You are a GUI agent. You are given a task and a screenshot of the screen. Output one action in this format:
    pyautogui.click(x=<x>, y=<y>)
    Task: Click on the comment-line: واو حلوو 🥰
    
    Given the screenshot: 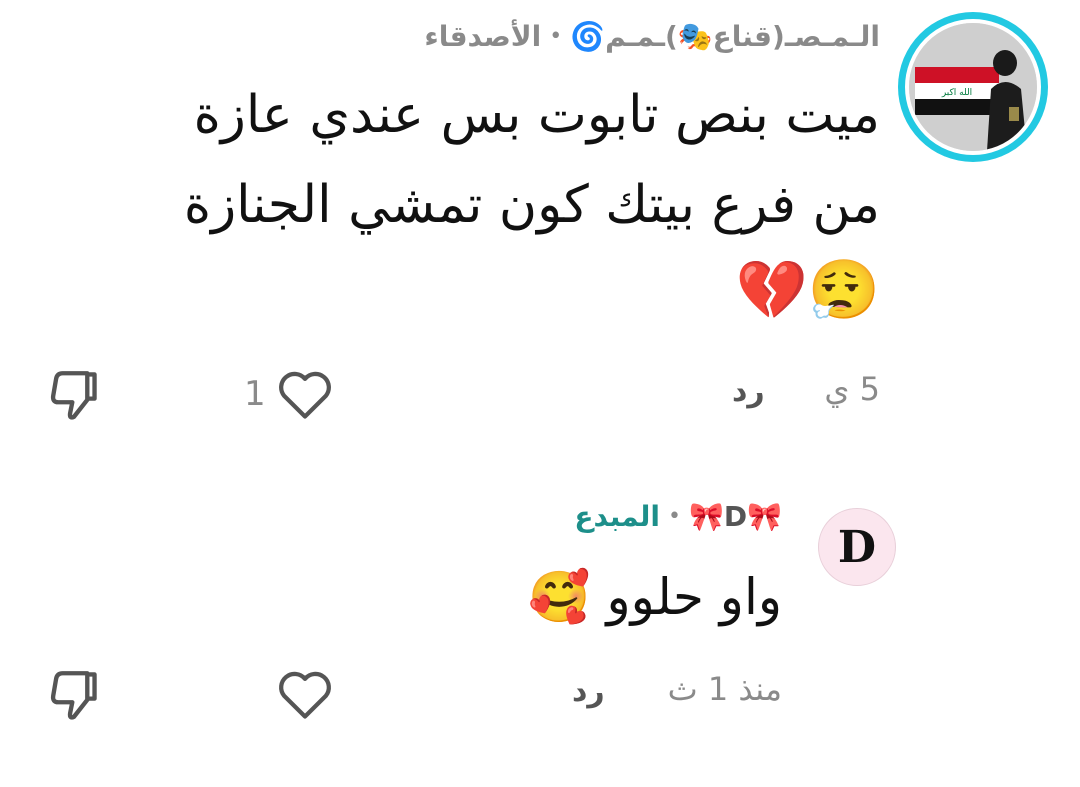 What is the action you would take?
    pyautogui.click(x=655, y=597)
    